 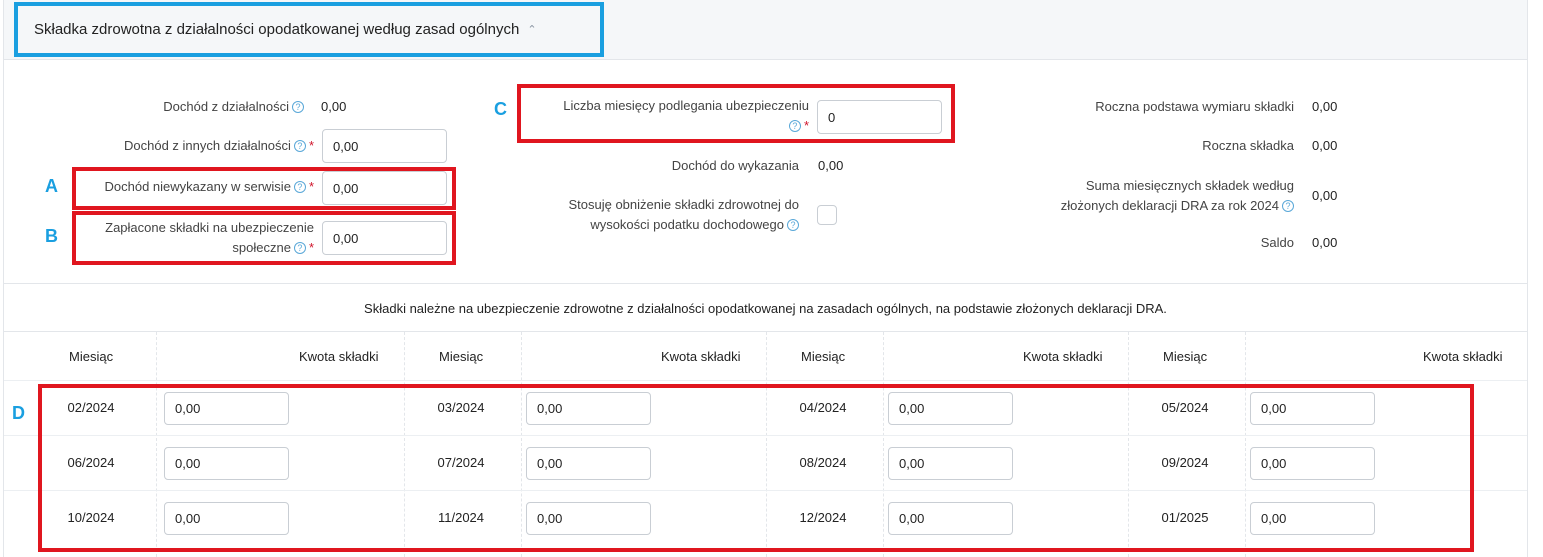 What do you see at coordinates (384, 188) in the screenshot?
I see `income-unreported-input` at bounding box center [384, 188].